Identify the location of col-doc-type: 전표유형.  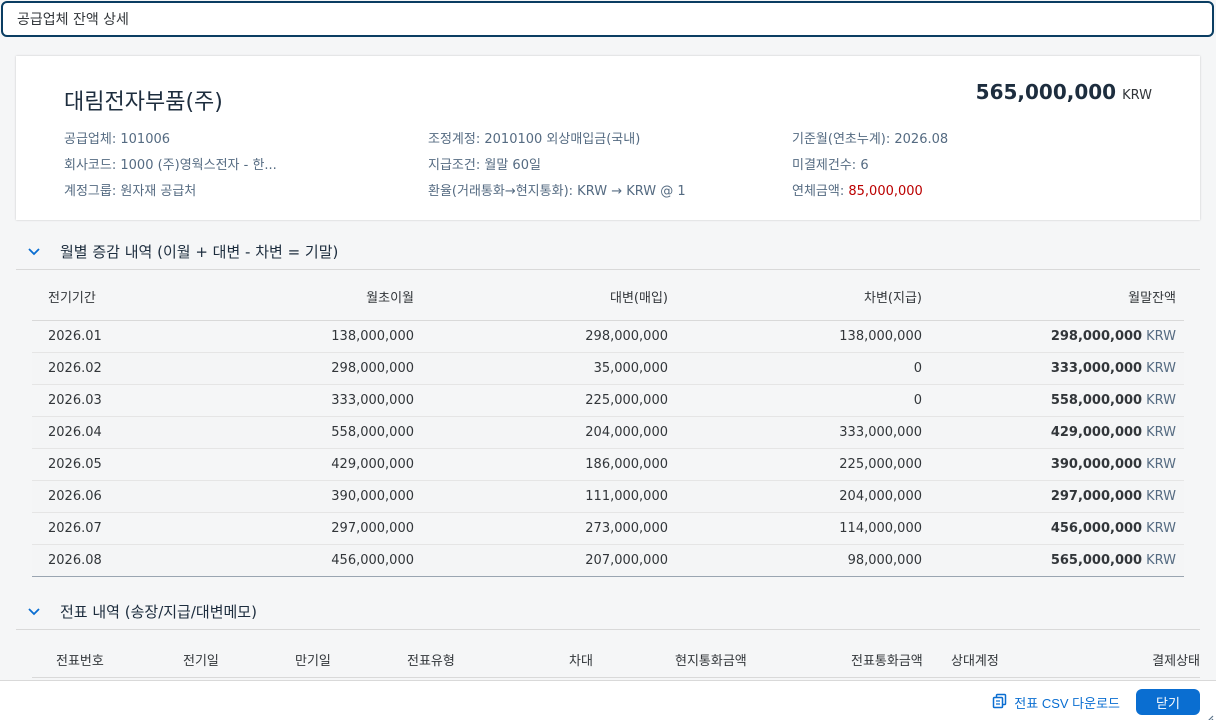
(431, 659).